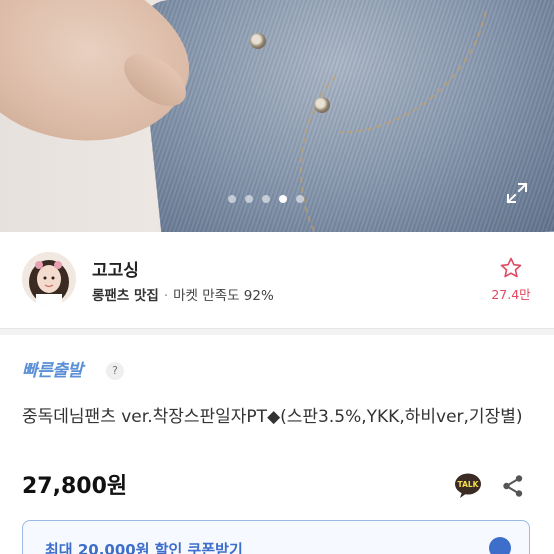 This screenshot has width=554, height=554. I want to click on star-icon, so click(511, 268).